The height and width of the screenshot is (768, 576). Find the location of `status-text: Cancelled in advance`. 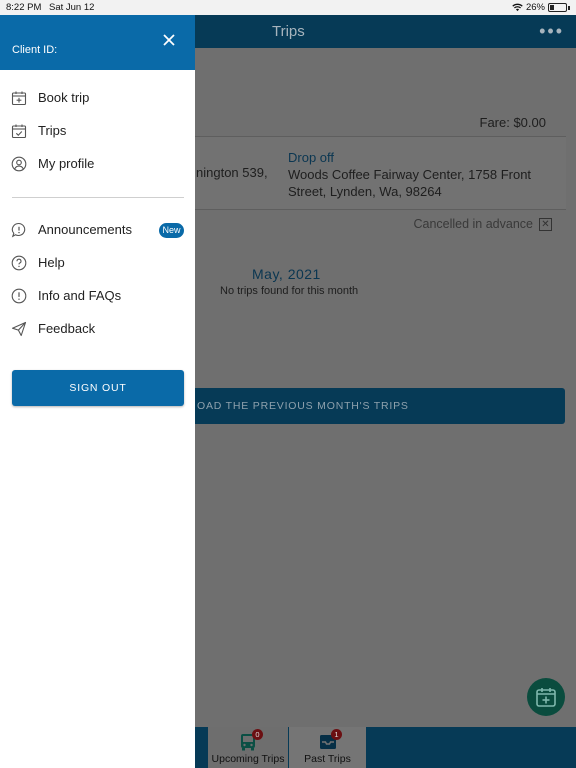

status-text: Cancelled in advance is located at coordinates (473, 224).